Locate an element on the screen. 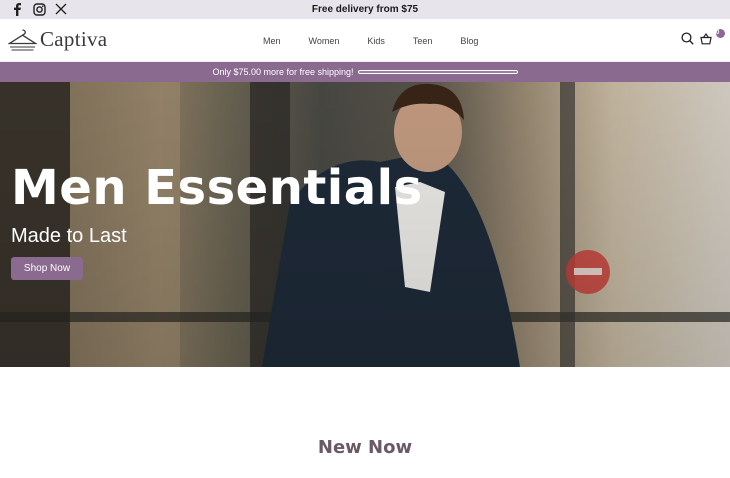 This screenshot has width=730, height=478. header-actions: 0 is located at coordinates (703, 36).